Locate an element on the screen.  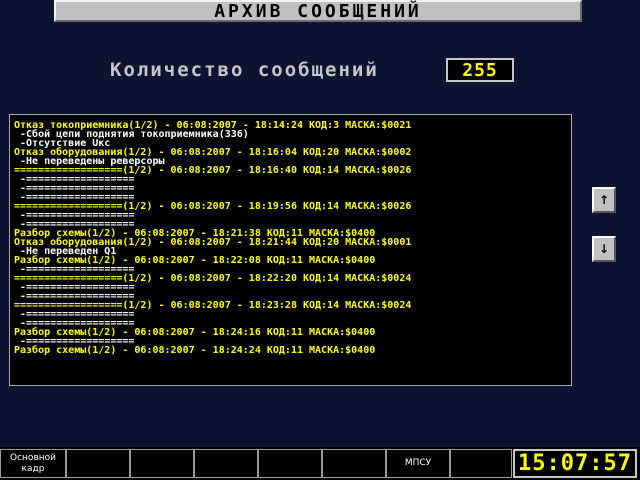
fkey-label: МПСУ is located at coordinates (418, 463).